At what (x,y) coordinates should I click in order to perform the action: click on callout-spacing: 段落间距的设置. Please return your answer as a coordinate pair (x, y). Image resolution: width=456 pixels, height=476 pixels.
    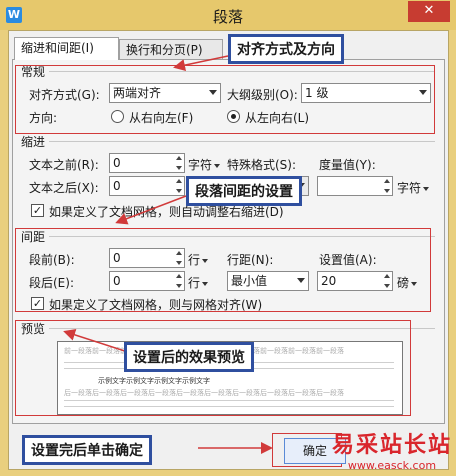
    Looking at the image, I should click on (244, 191).